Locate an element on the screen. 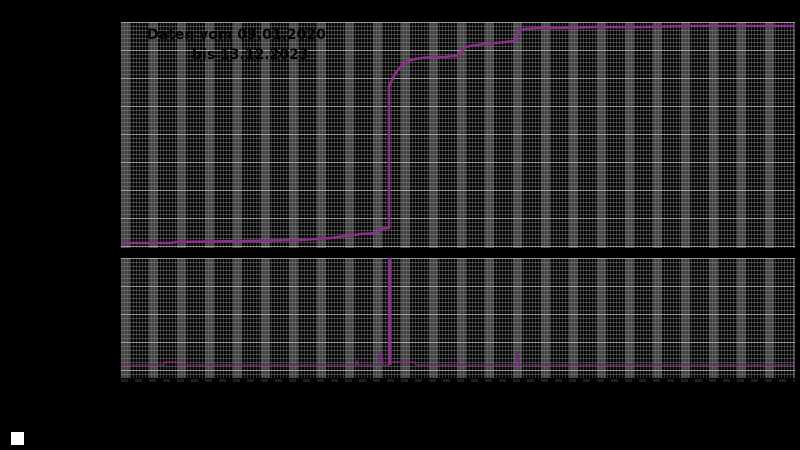 Image resolution: width=800 pixels, height=450 pixels. x-axis-tick-strip is located at coordinates (458, 380).